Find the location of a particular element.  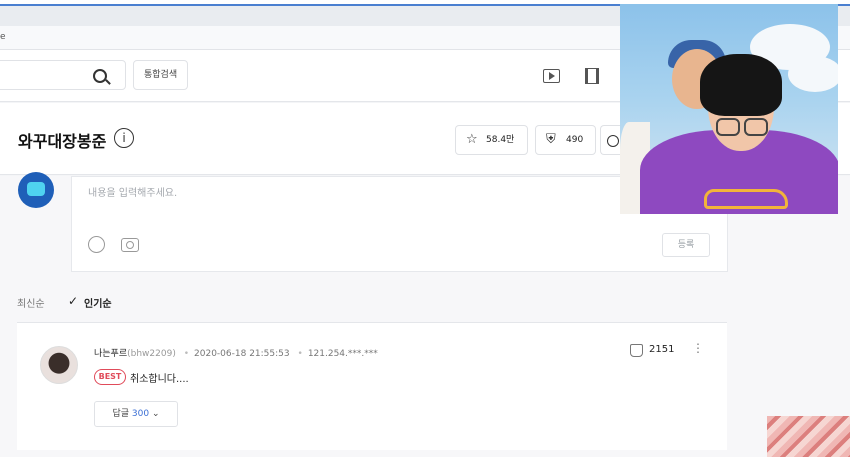

channel-extra-button is located at coordinates (610, 140).